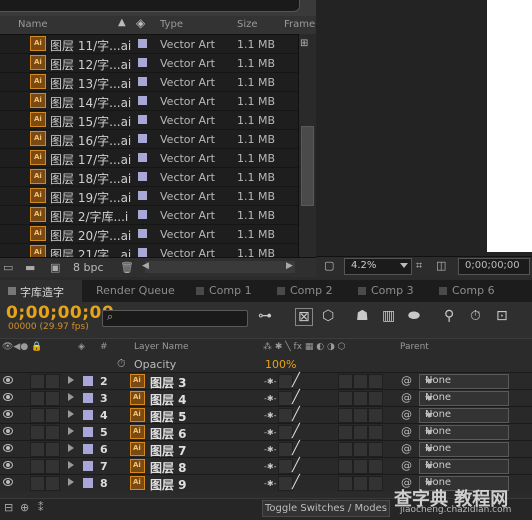  I want to click on motion-blur-icon: ⬬, so click(414, 316).